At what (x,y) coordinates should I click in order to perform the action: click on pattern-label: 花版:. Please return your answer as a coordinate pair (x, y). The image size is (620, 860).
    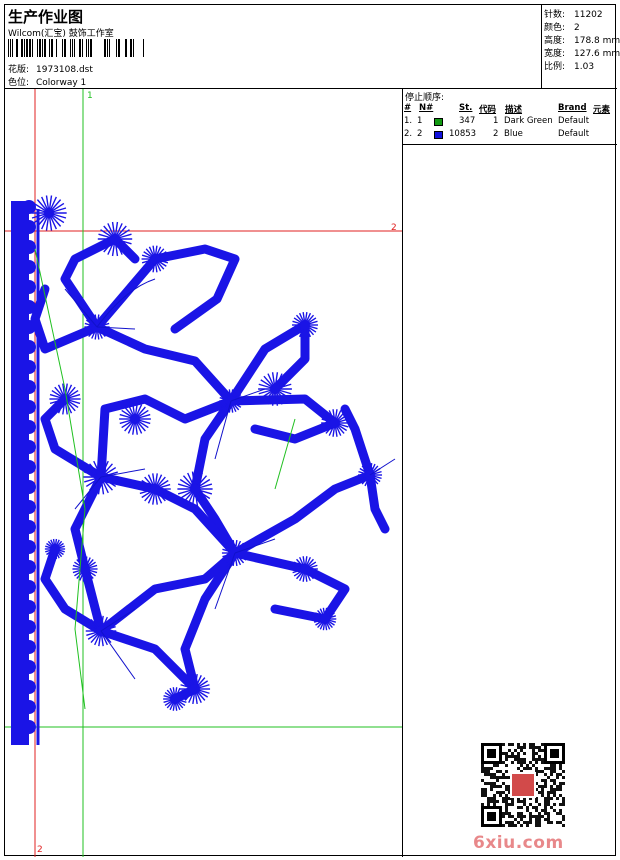
    Looking at the image, I should click on (19, 70).